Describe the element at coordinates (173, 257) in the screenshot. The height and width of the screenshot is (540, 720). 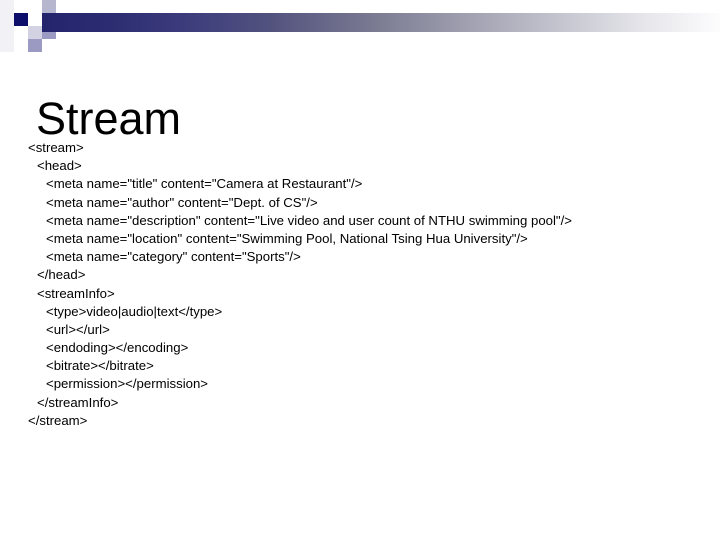
I see `code-line: <meta name="category" content="Sports"/>` at that location.